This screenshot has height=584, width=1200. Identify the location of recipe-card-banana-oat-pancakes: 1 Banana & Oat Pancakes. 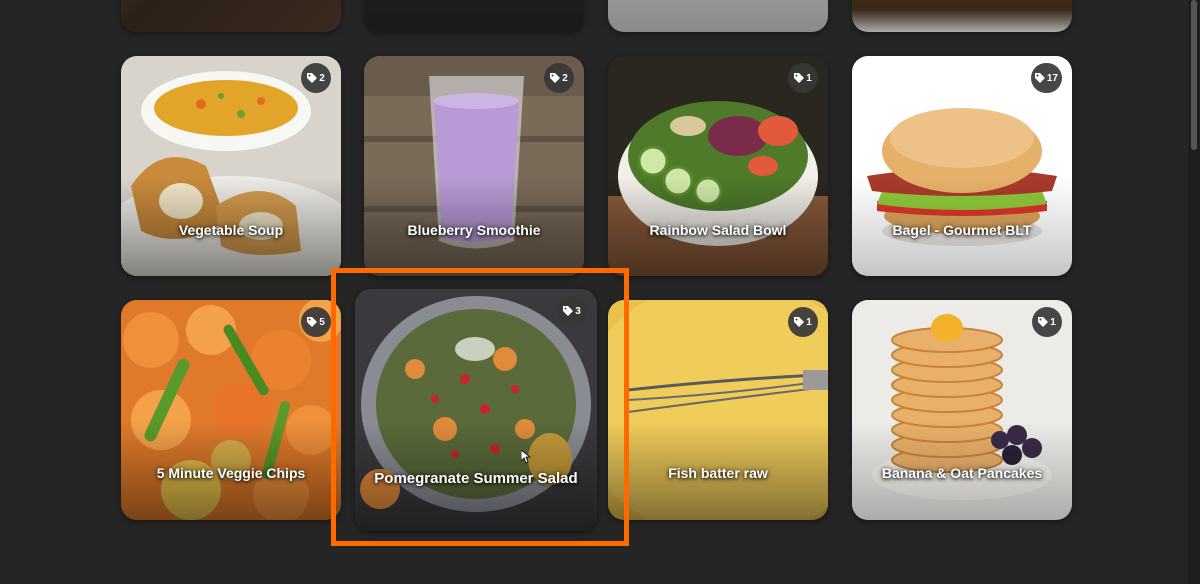
(962, 410).